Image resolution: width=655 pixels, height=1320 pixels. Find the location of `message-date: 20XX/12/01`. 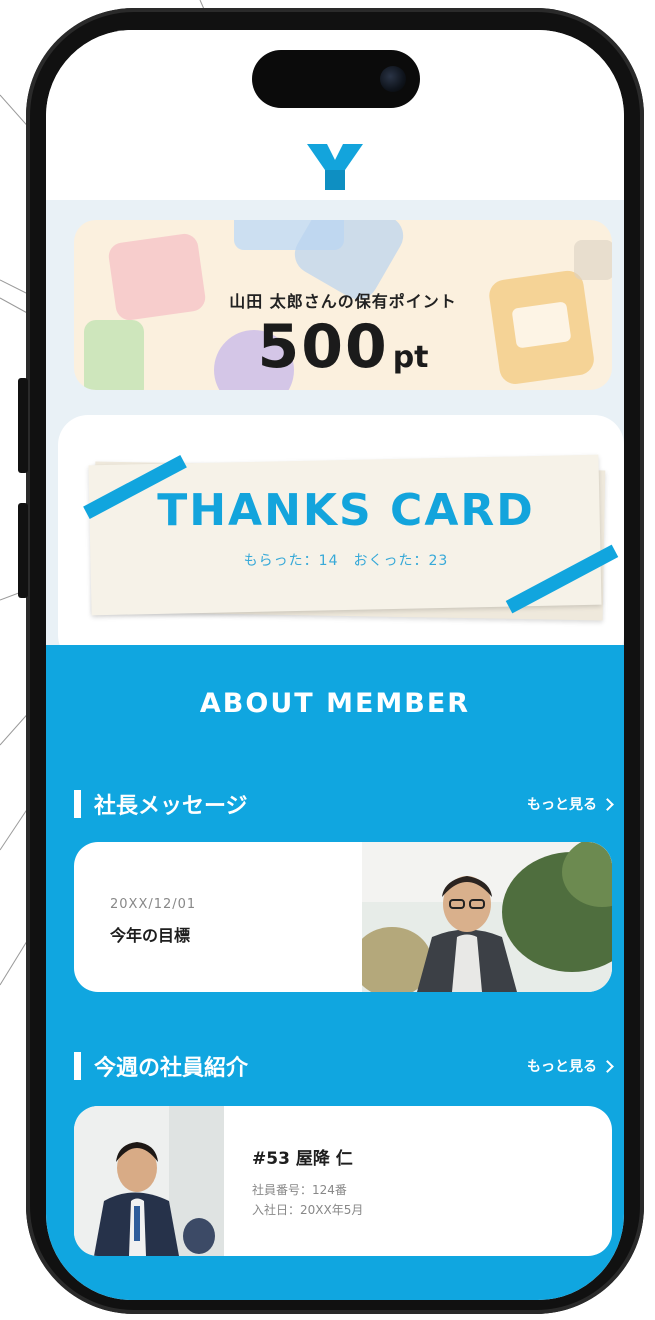

message-date: 20XX/12/01 is located at coordinates (153, 904).